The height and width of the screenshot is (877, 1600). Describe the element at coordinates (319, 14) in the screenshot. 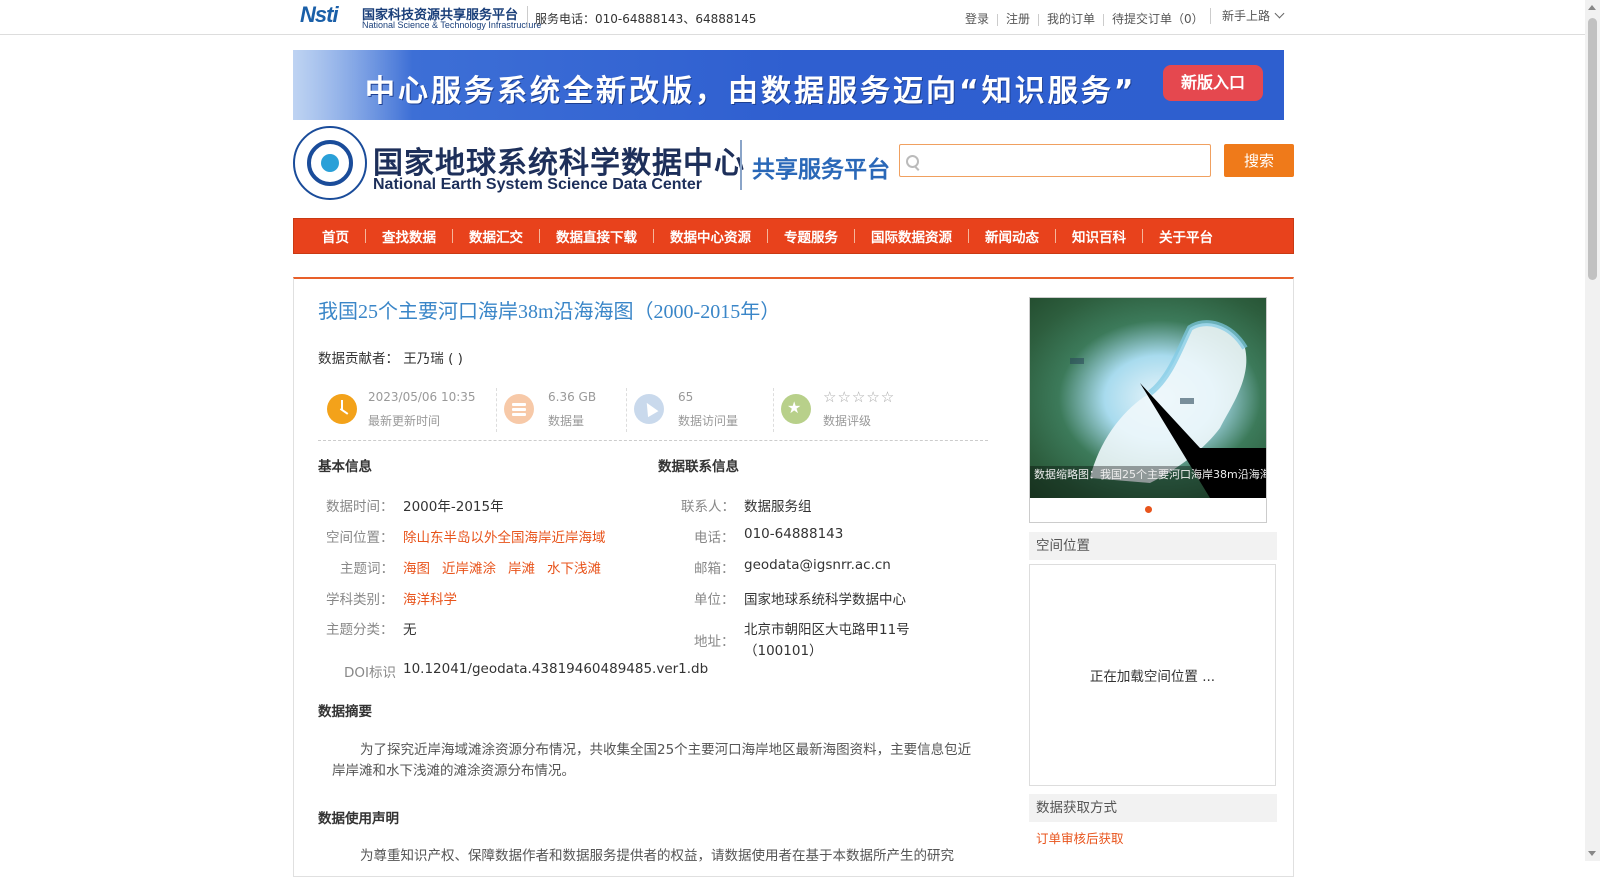

I see `nsti-logo-mark: Nsti` at that location.